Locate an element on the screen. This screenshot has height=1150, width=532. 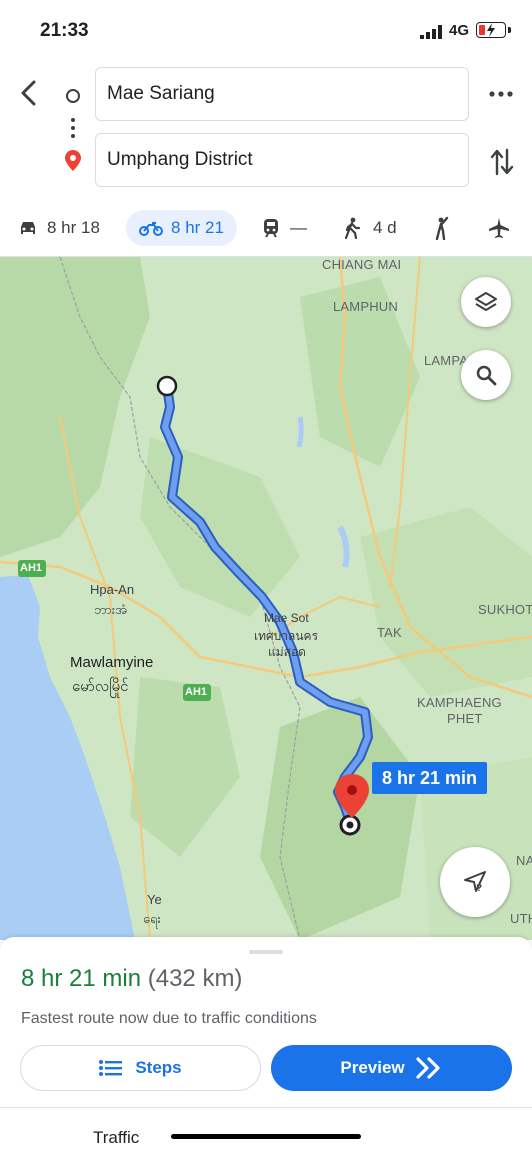
map-label-uth: UTH is located at coordinates (521, 918).